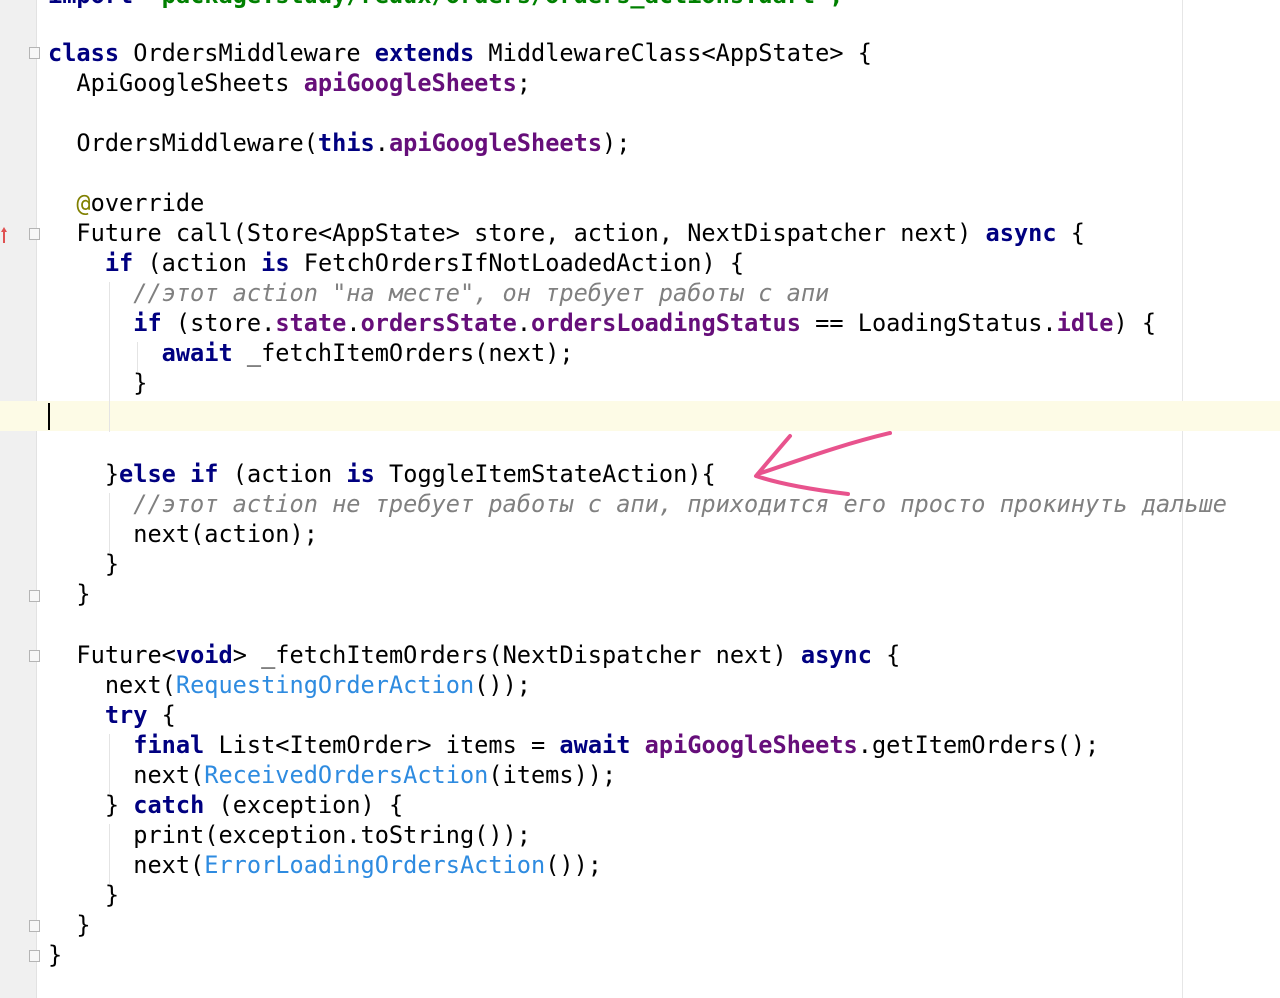 This screenshot has width=1280, height=998. I want to click on code-line-29: next(ErrorLoadingOrdersAction());, so click(368, 865).